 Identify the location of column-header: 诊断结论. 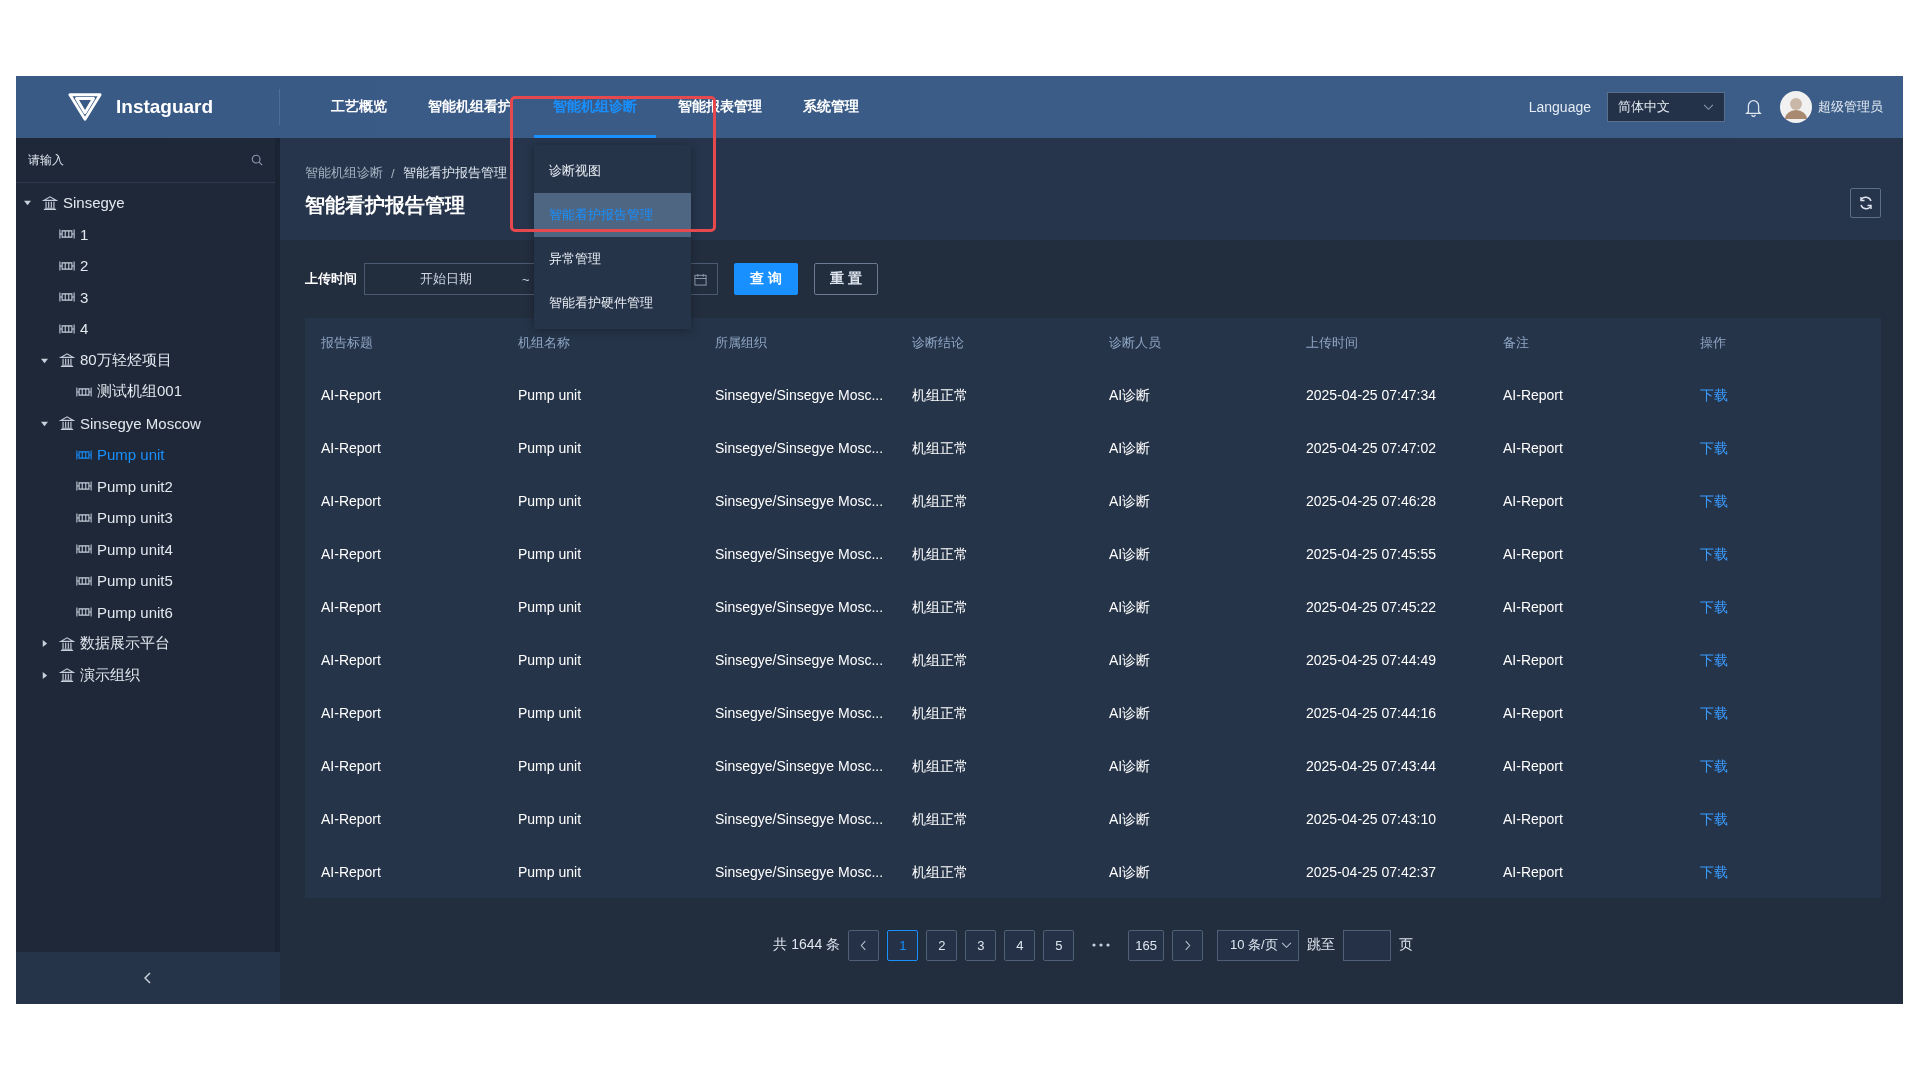
(938, 343).